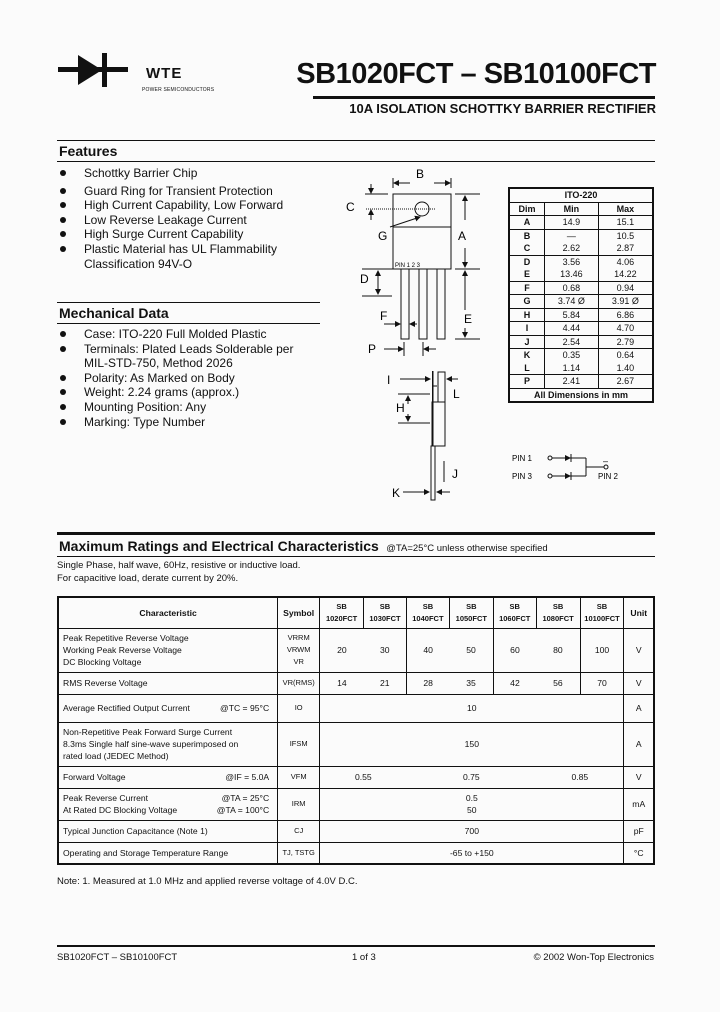 The width and height of the screenshot is (720, 1012). Describe the element at coordinates (638, 831) in the screenshot. I see `unit-cell: pF` at that location.